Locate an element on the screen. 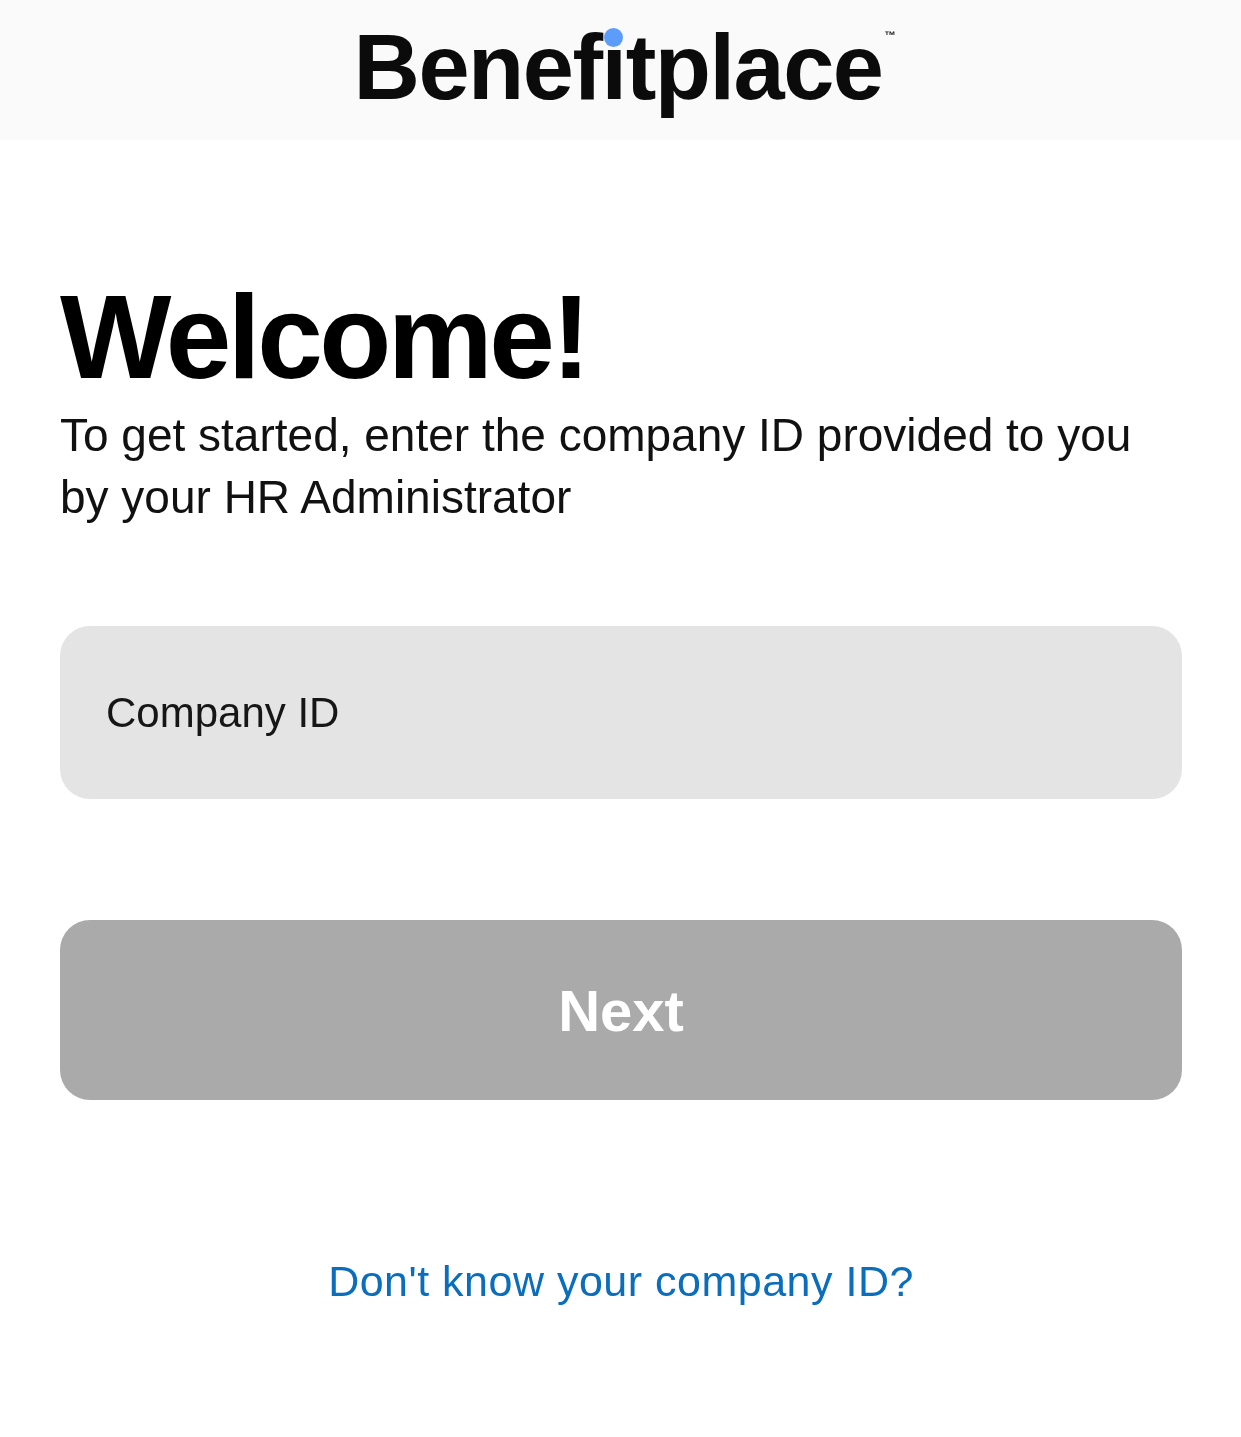 Image resolution: width=1241 pixels, height=1437 pixels. help-link: Don't know your company ID? is located at coordinates (621, 1281).